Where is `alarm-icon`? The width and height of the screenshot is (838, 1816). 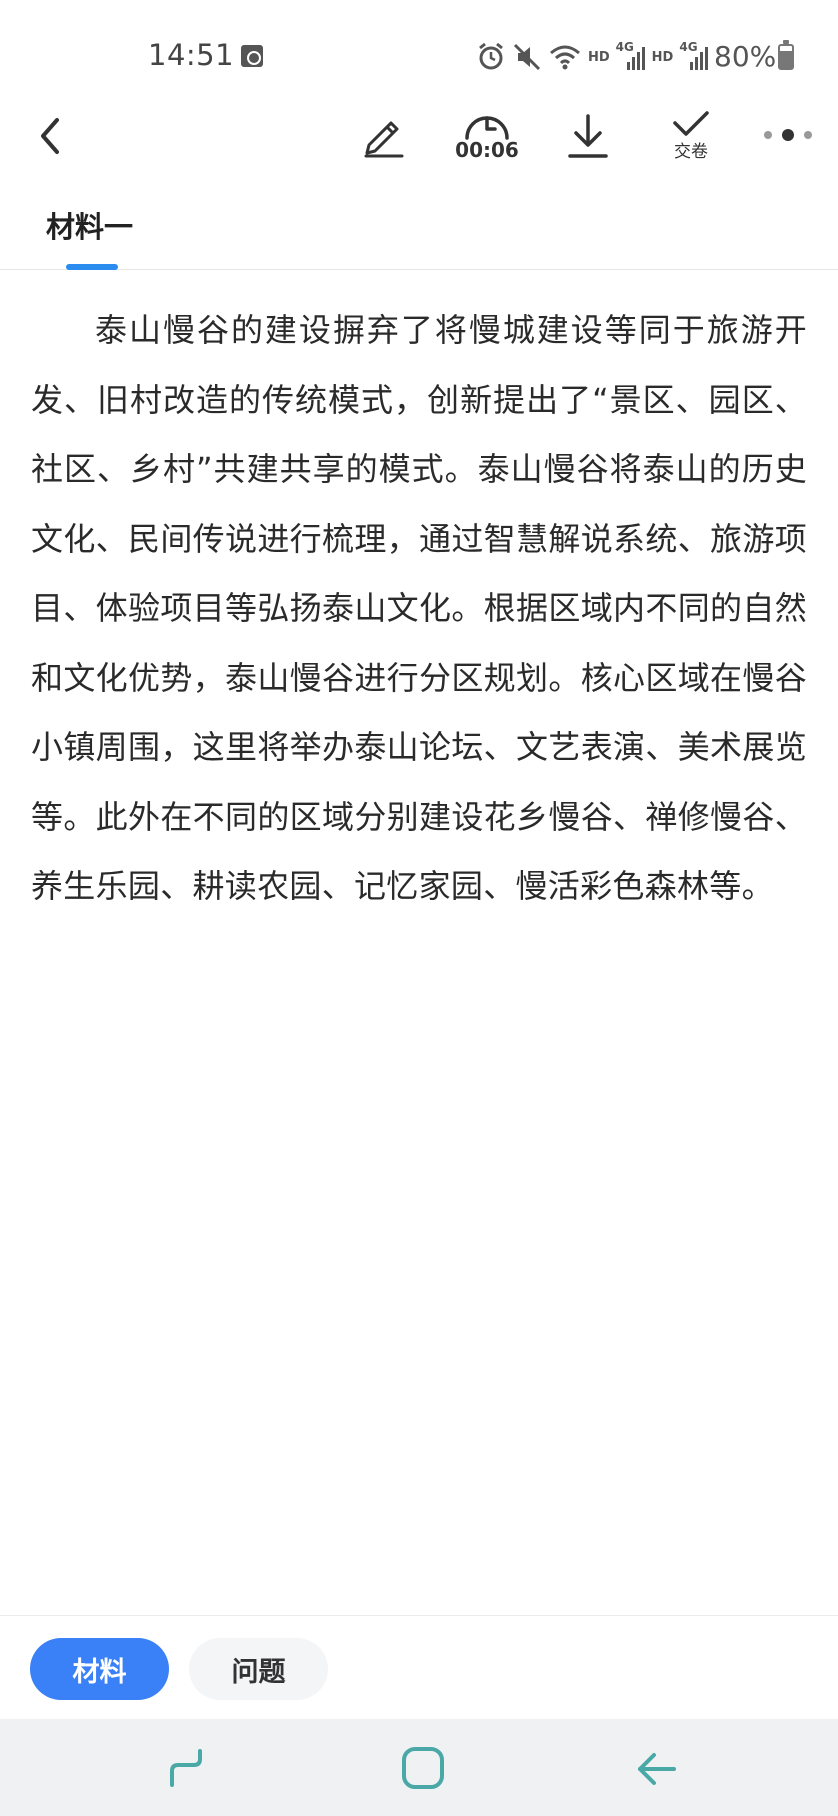
alarm-icon is located at coordinates (491, 56).